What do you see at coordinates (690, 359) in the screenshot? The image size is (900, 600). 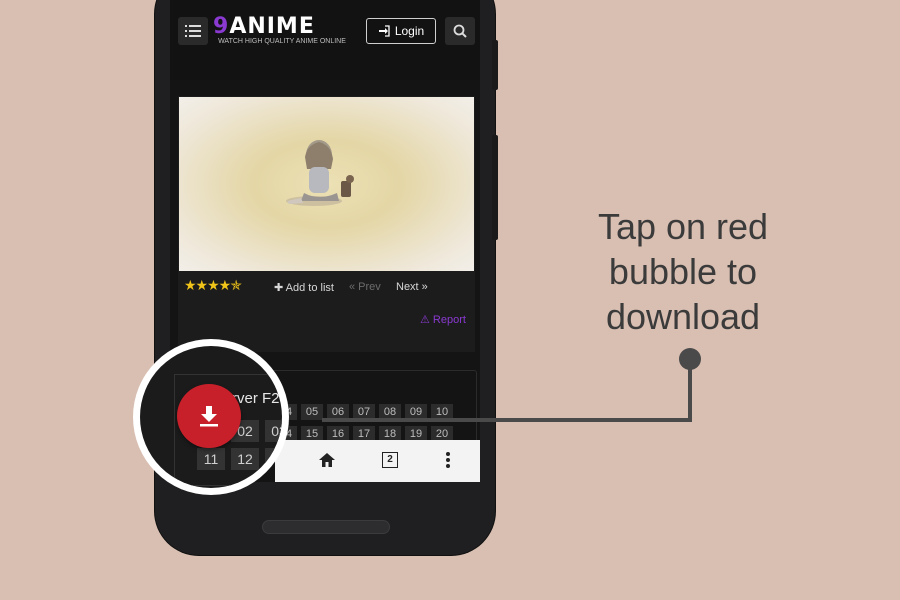 I see `callout-dot` at bounding box center [690, 359].